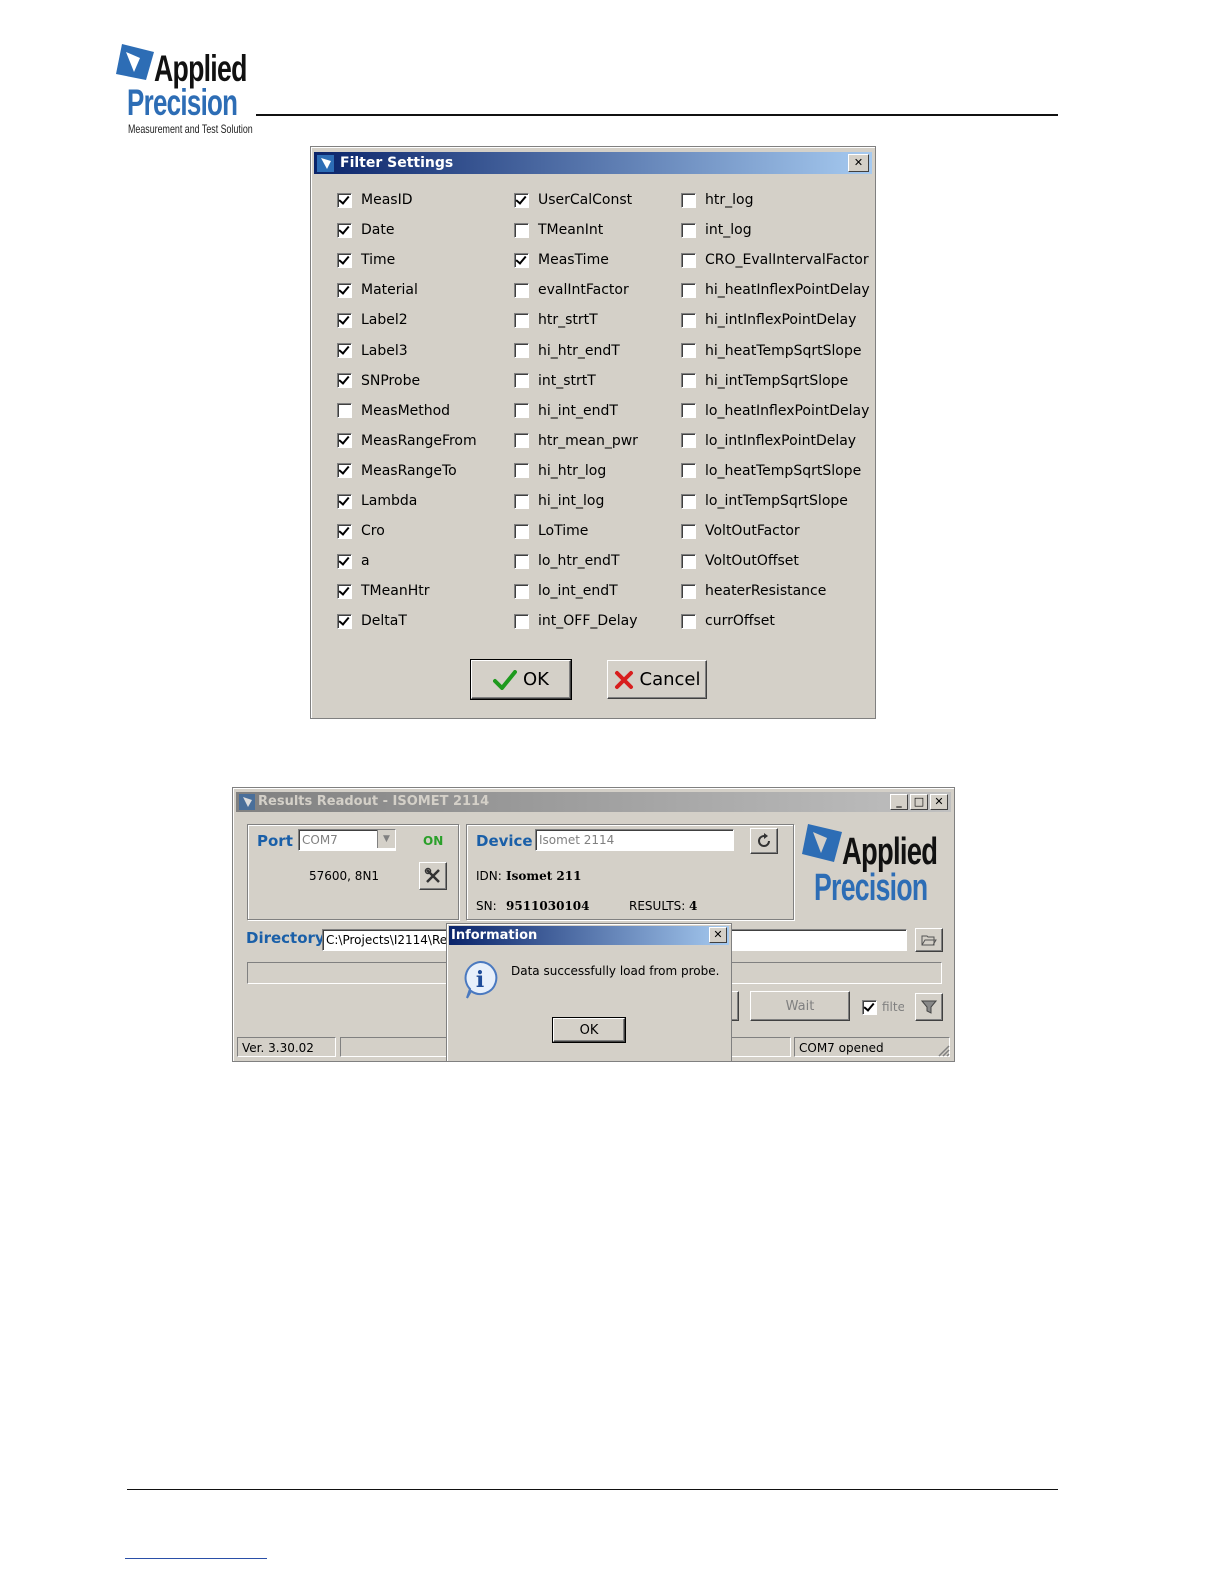 The width and height of the screenshot is (1224, 1584). I want to click on filter-option-a: a, so click(353, 561).